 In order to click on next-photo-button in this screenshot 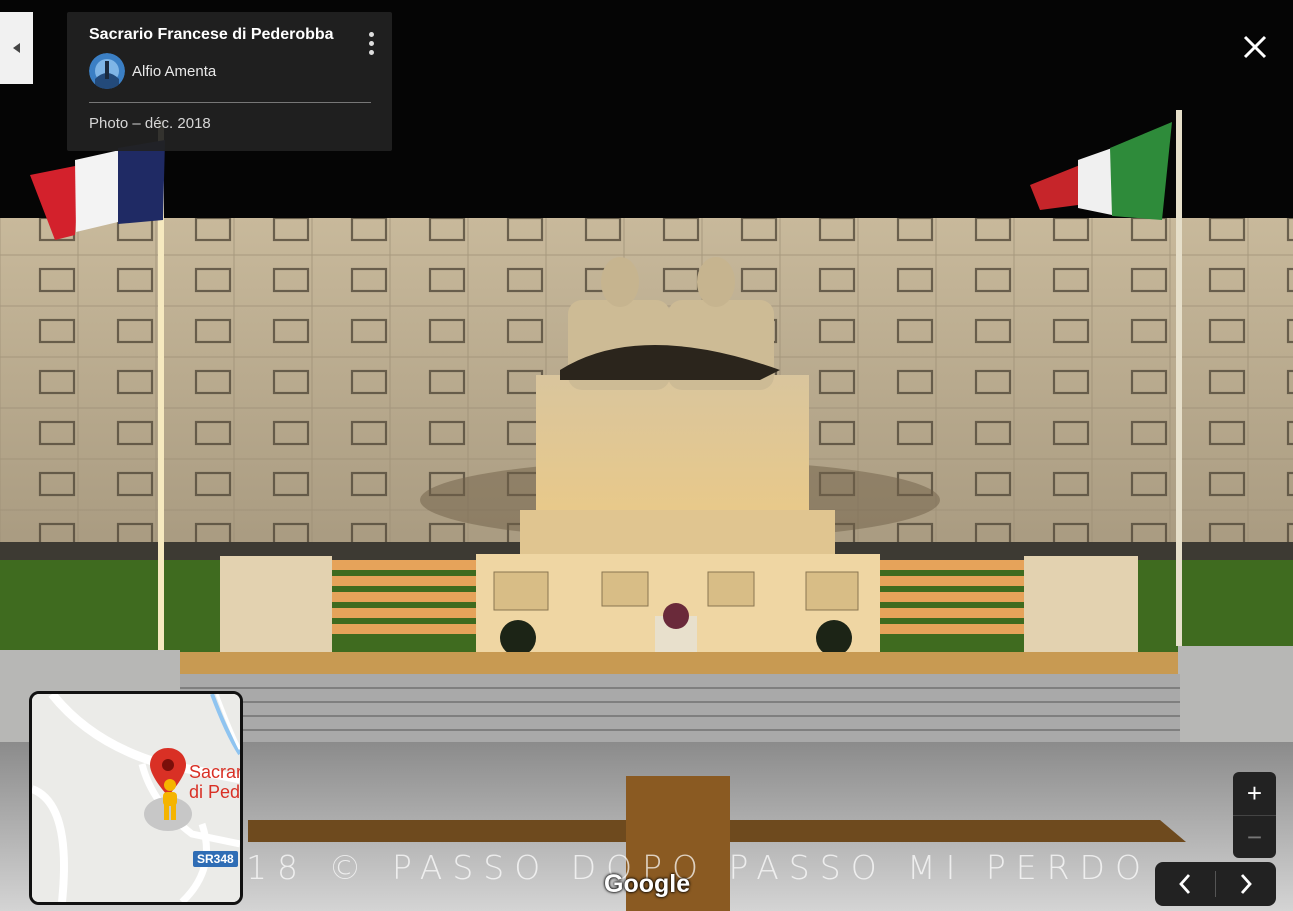, I will do `click(1246, 884)`.